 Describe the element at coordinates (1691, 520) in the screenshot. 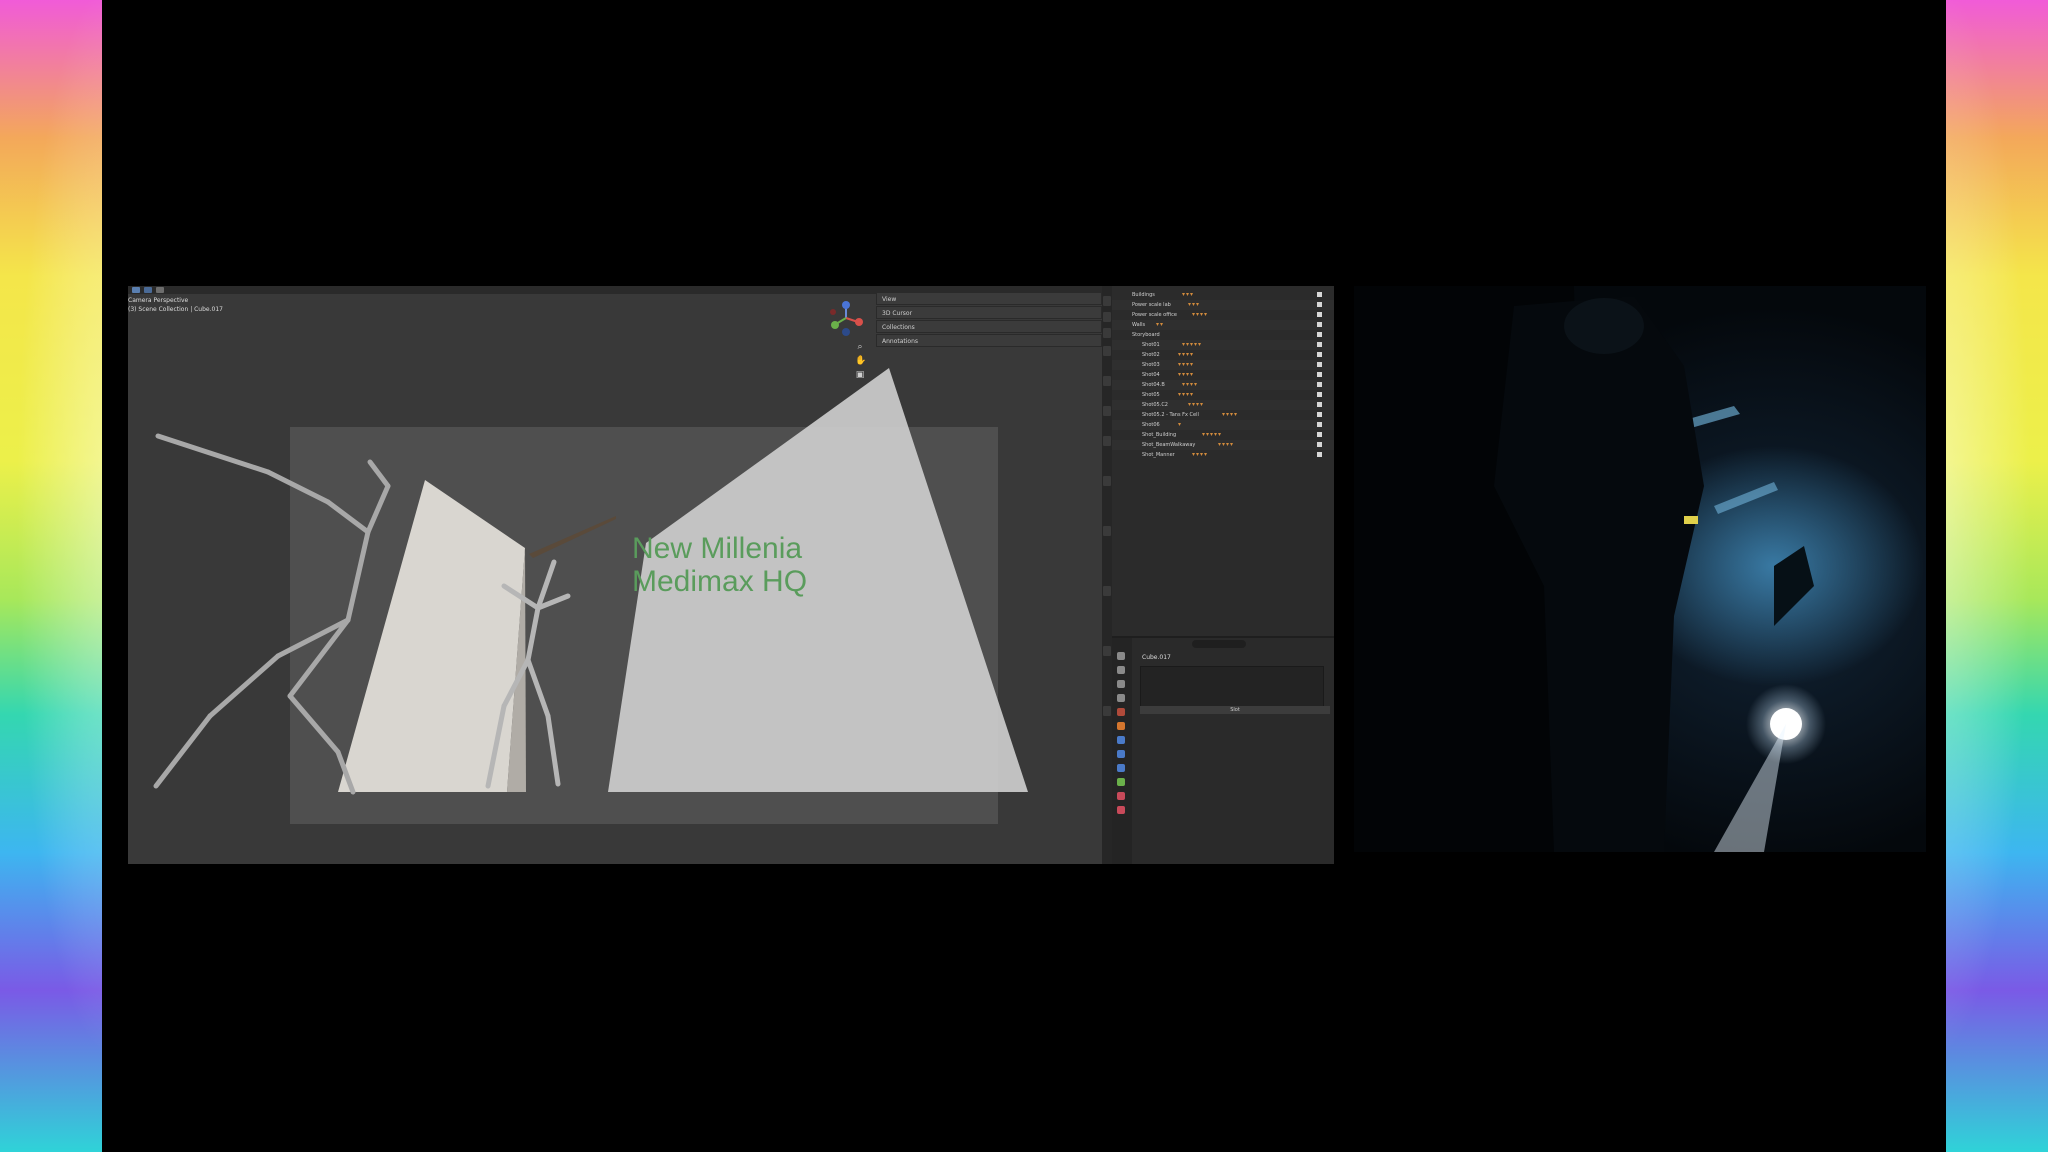

I see `yellow-light` at that location.